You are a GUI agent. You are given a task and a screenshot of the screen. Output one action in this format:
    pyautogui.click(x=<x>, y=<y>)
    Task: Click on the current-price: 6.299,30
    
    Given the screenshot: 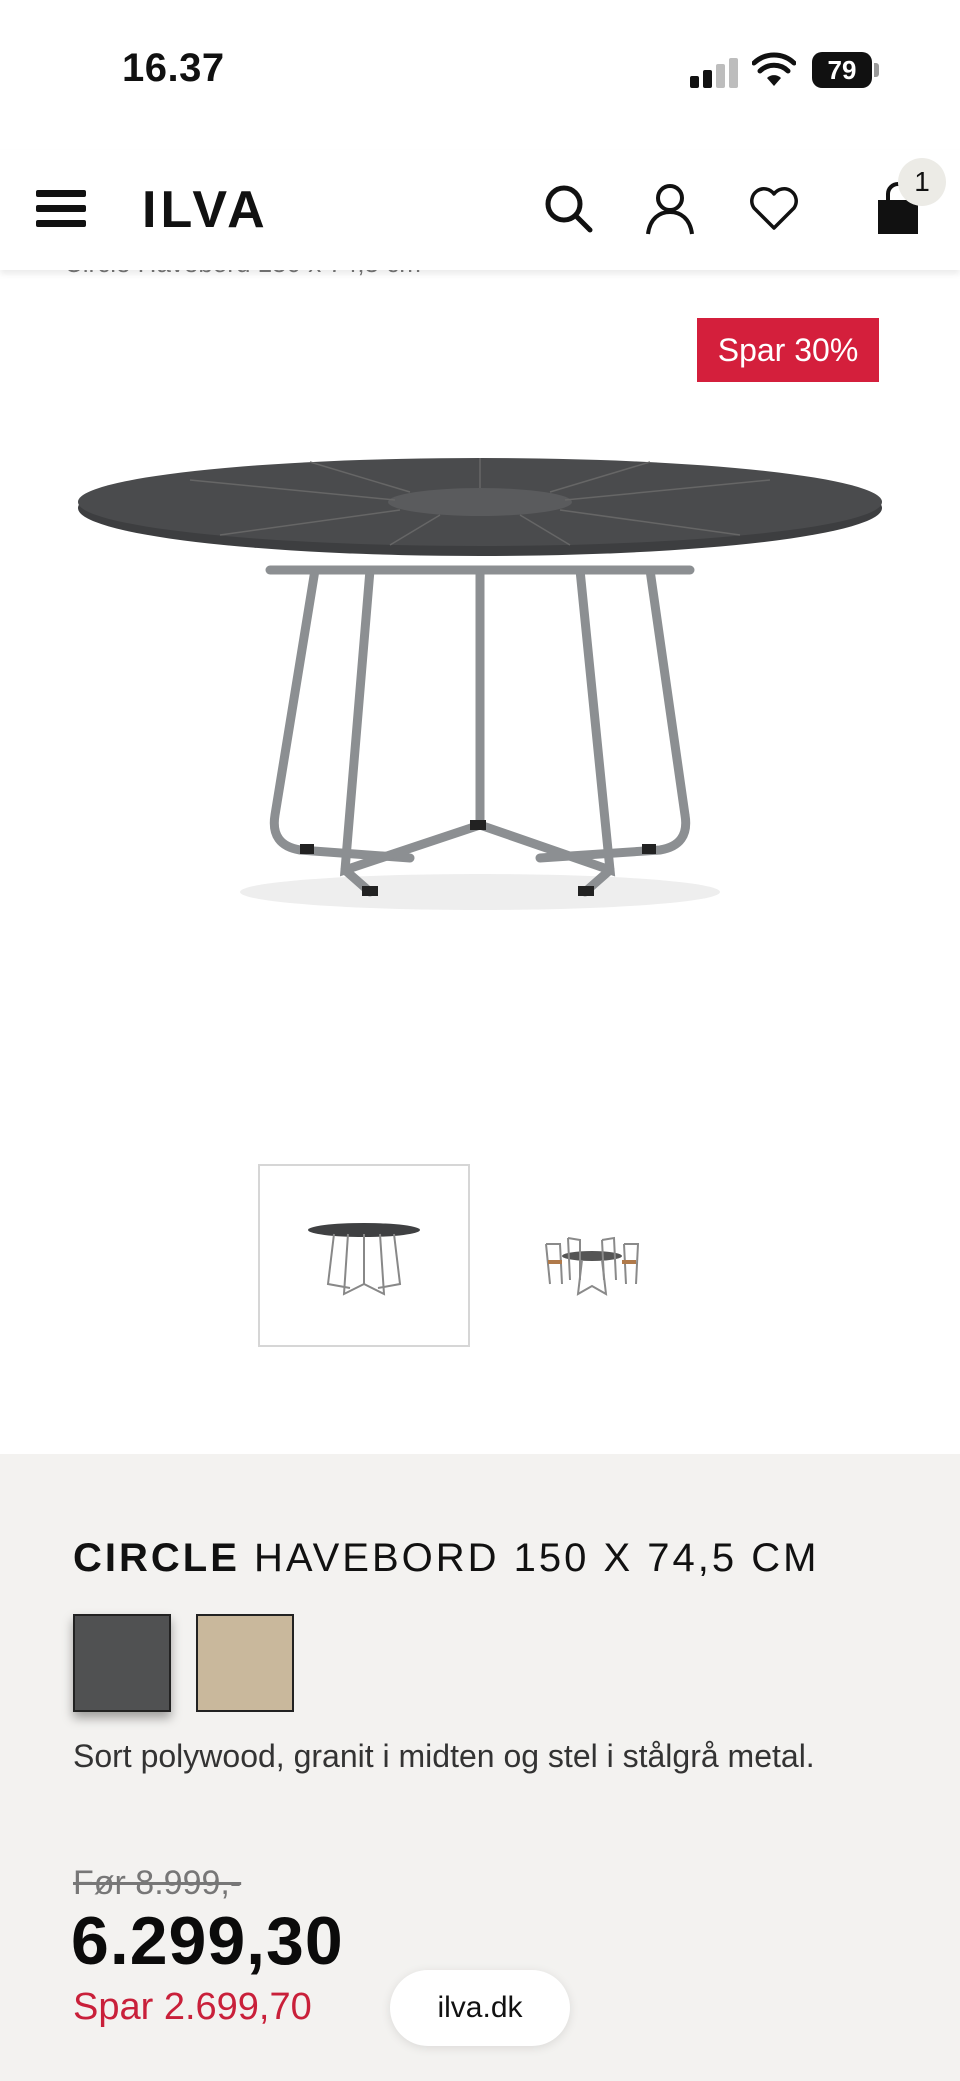 What is the action you would take?
    pyautogui.click(x=207, y=1941)
    